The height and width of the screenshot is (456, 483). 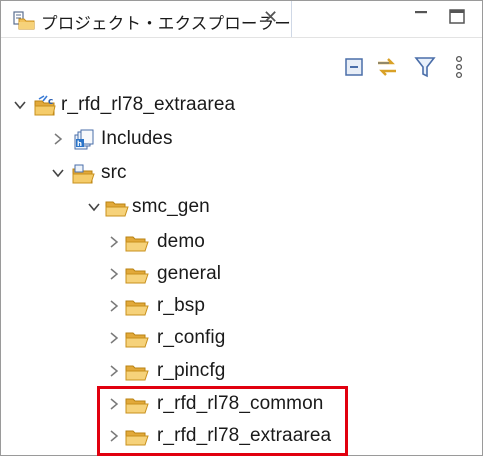 What do you see at coordinates (241, 108) in the screenshot?
I see `tree-item-project: c r_rfd_rl78_extraarea` at bounding box center [241, 108].